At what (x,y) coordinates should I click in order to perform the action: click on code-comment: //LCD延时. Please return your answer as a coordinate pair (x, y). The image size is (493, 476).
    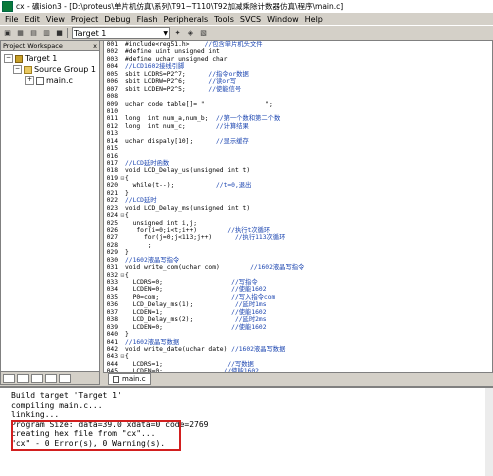
    Looking at the image, I should click on (141, 201).